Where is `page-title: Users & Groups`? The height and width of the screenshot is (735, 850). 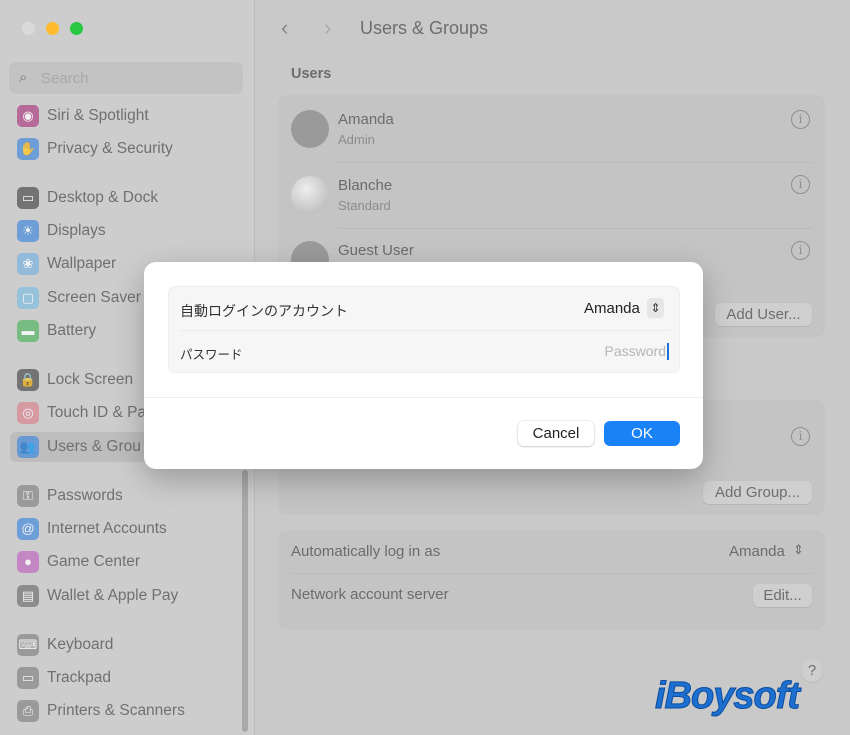
page-title: Users & Groups is located at coordinates (424, 28).